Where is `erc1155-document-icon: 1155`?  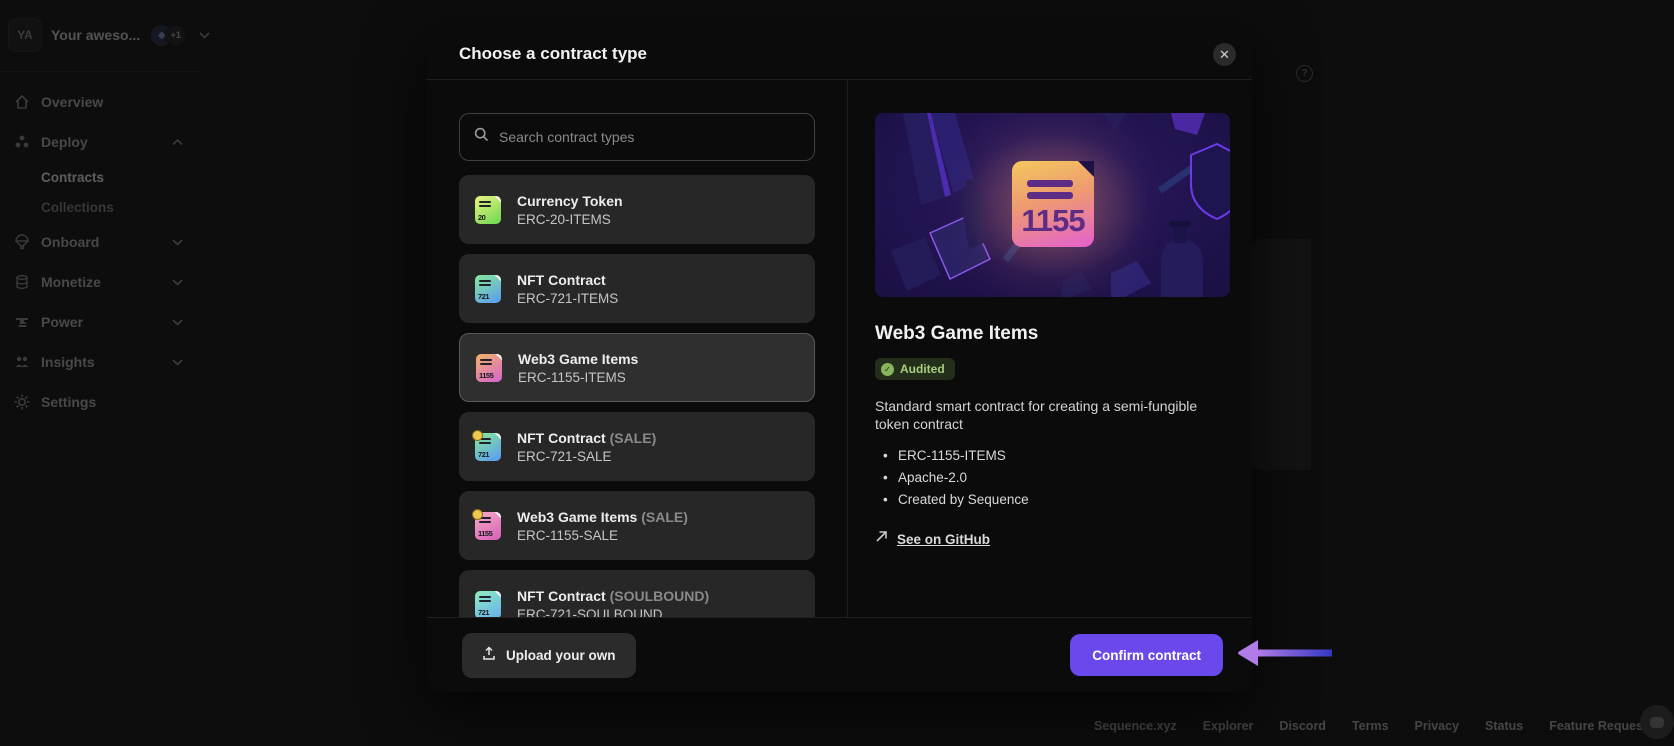 erc1155-document-icon: 1155 is located at coordinates (1053, 204).